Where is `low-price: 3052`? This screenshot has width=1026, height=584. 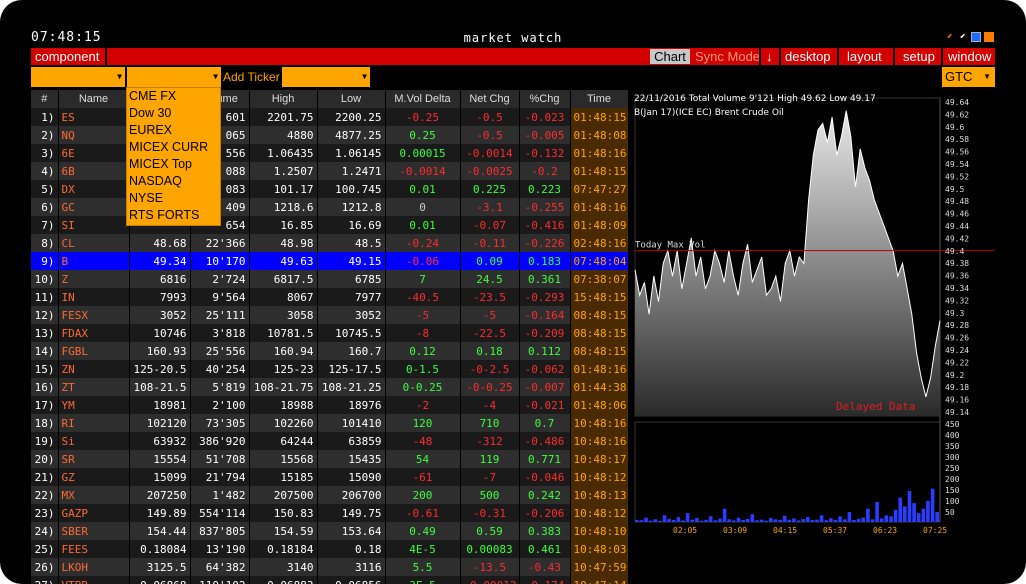 low-price: 3052 is located at coordinates (351, 315).